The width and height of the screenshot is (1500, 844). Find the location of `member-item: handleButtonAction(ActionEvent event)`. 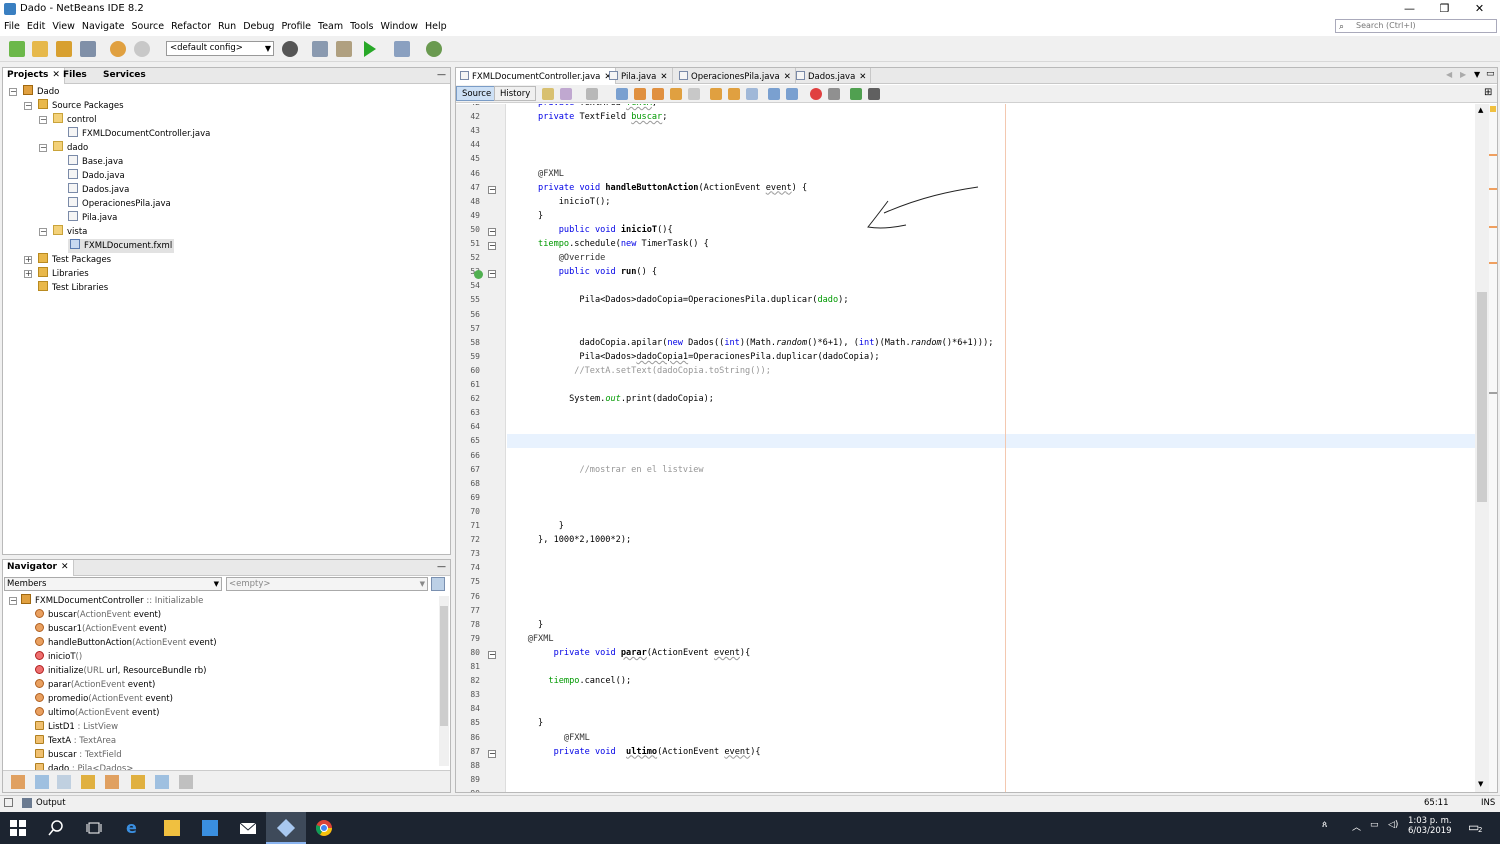

member-item: handleButtonAction(ActionEvent event) is located at coordinates (126, 643).